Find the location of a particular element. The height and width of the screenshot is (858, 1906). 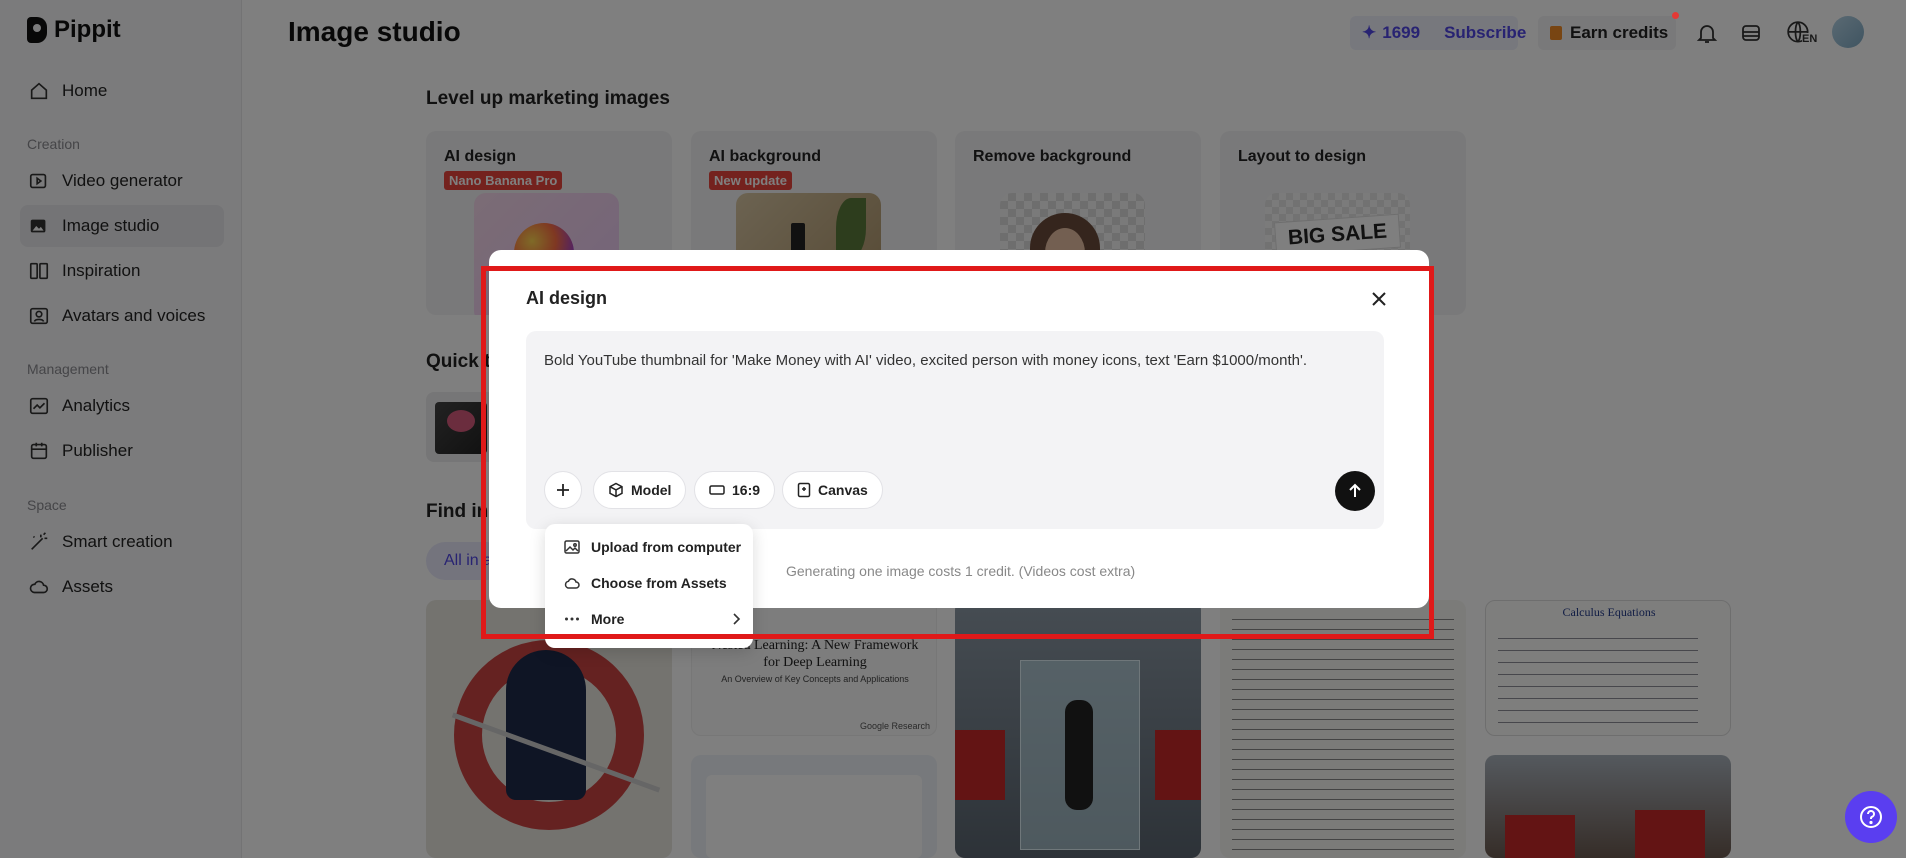

question-icon is located at coordinates (1871, 817).